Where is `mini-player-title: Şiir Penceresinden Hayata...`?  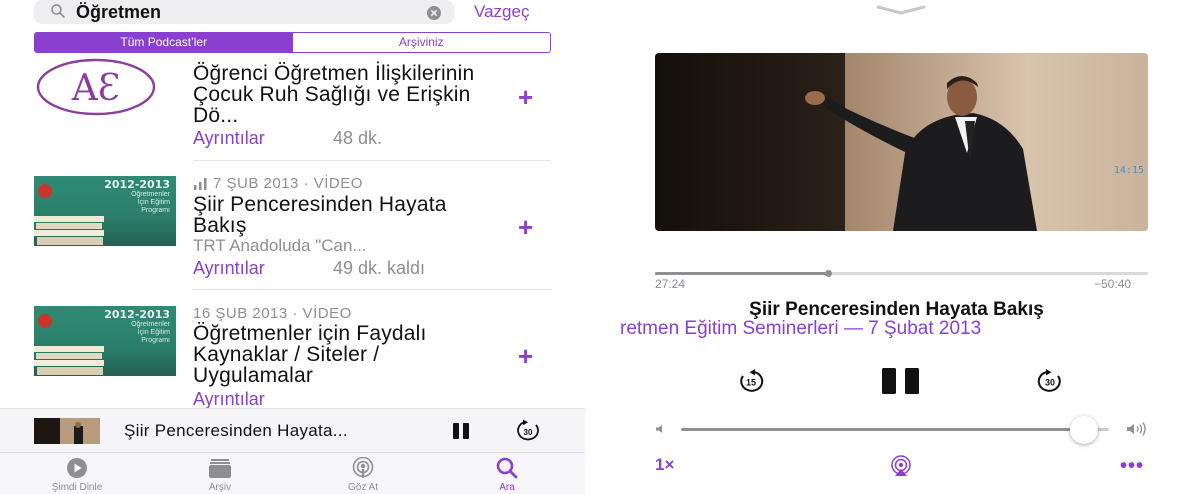
mini-player-title: Şiir Penceresinden Hayata... is located at coordinates (236, 430).